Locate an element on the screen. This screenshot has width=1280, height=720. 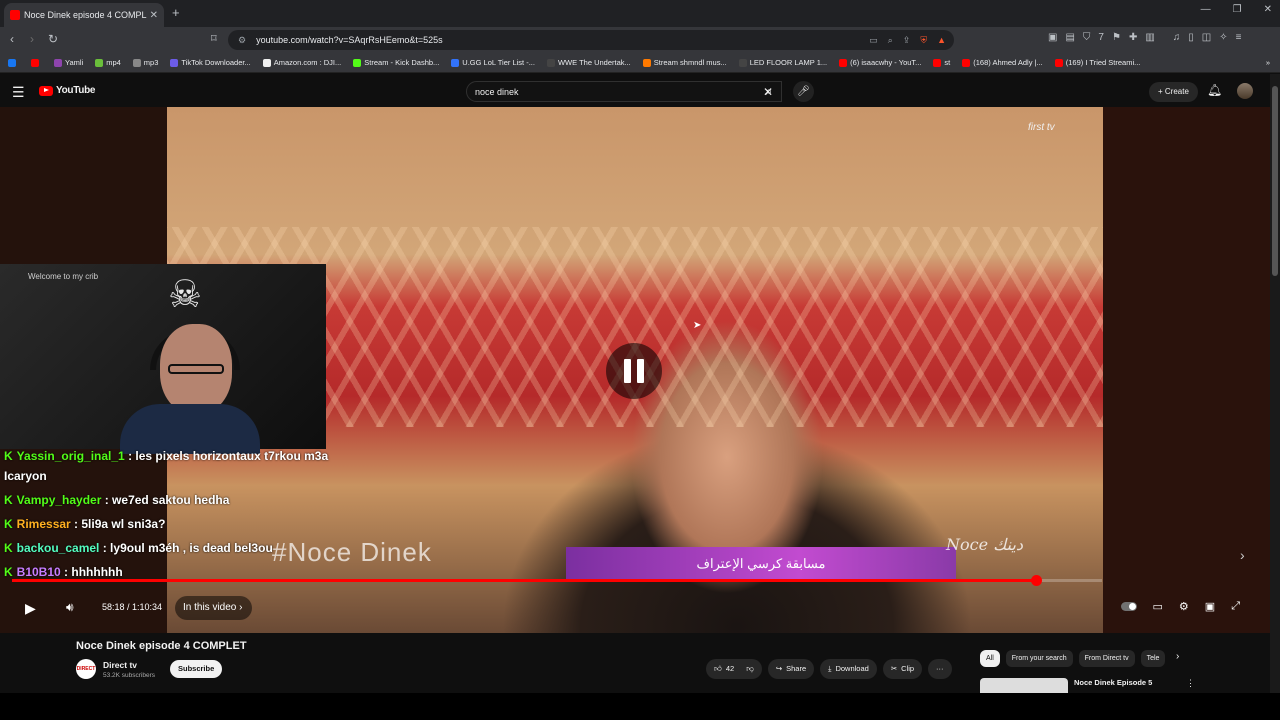
window-controls: — ❐ ✕ is located at coordinates (1236, 9).